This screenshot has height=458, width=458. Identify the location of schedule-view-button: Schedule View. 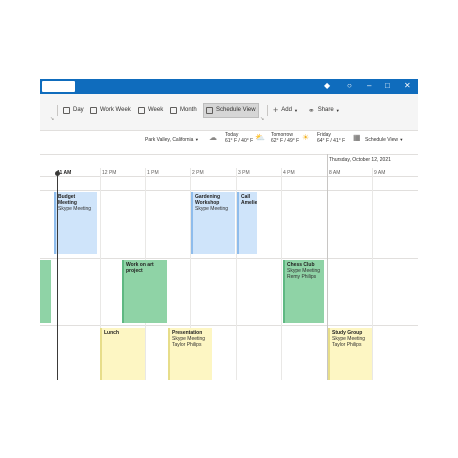
(231, 110).